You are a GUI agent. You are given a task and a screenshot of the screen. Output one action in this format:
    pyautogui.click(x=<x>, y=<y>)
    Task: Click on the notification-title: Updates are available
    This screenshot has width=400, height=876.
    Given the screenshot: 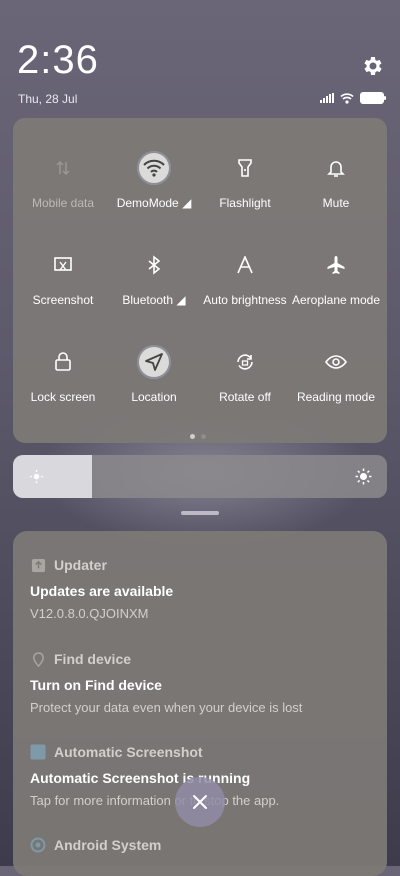 What is the action you would take?
    pyautogui.click(x=102, y=591)
    